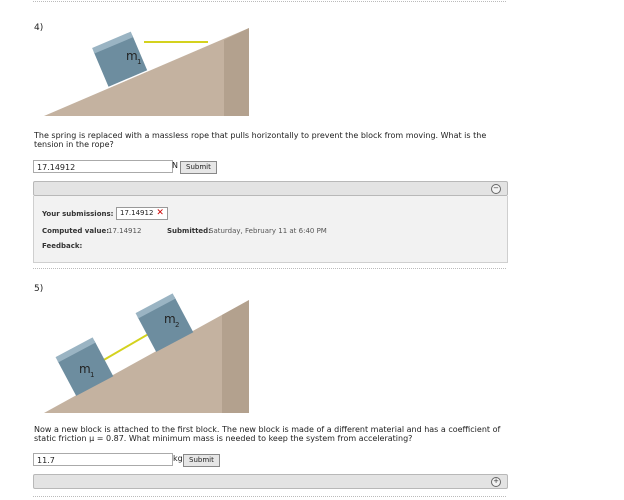 The height and width of the screenshot is (500, 624). I want to click on computed-value-label: Computed value:, so click(75, 231).